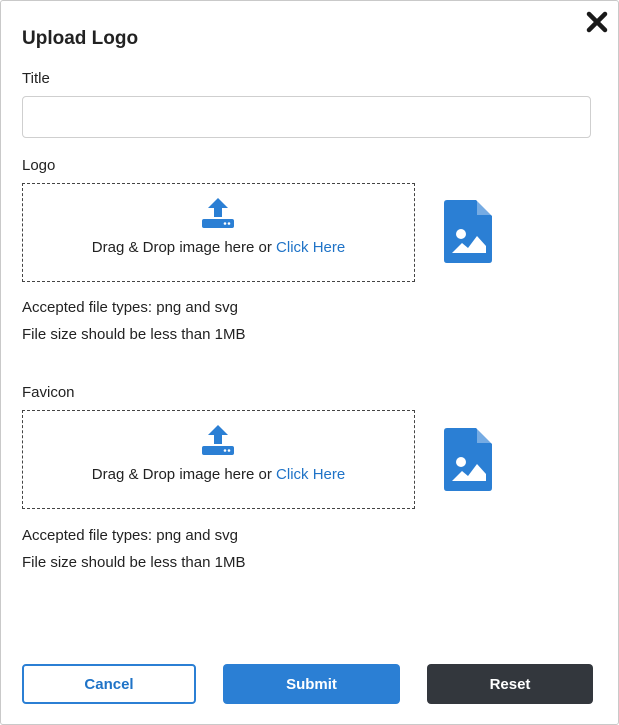  What do you see at coordinates (130, 535) in the screenshot?
I see `favicon-accepted-types: Accepted file types: png and svg` at bounding box center [130, 535].